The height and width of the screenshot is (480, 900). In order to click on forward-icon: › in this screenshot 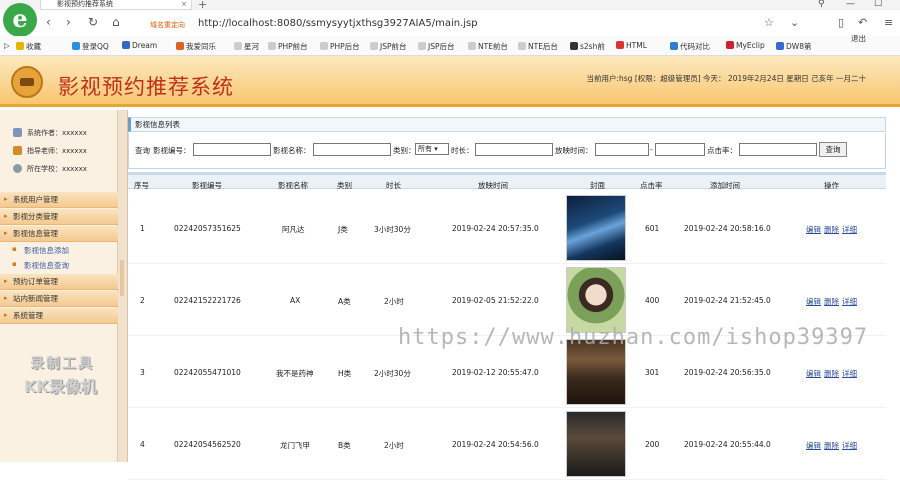, I will do `click(68, 22)`.